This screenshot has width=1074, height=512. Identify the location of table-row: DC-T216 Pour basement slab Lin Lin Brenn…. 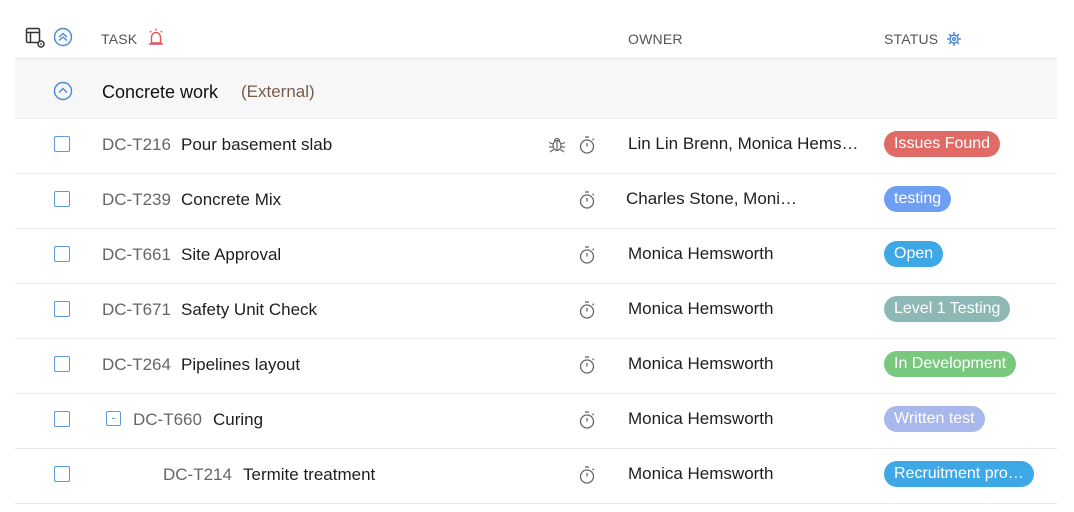
(536, 146).